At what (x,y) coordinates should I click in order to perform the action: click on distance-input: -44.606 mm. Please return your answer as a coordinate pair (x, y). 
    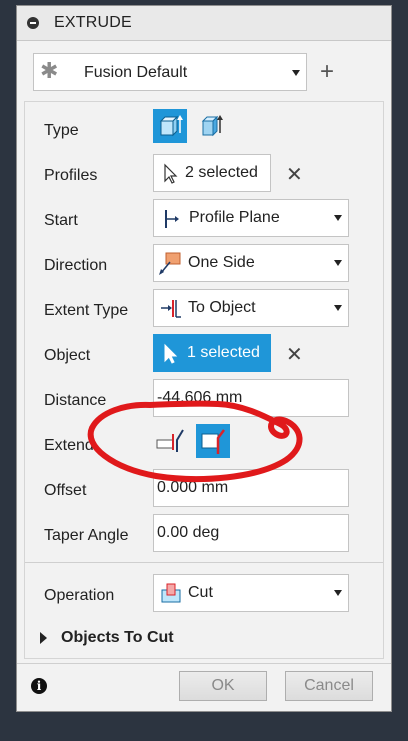
    Looking at the image, I should click on (251, 398).